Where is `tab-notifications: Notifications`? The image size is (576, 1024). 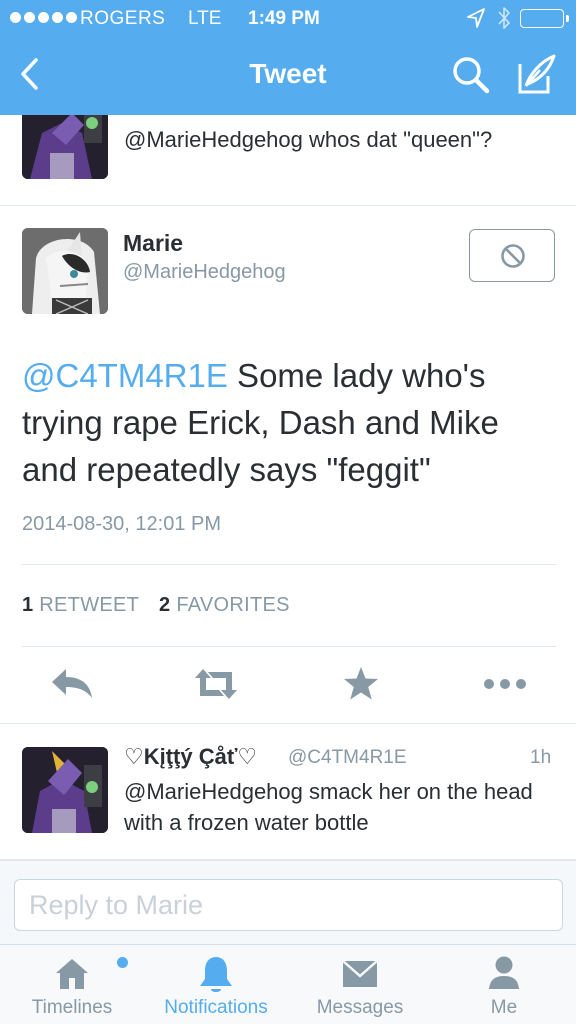 tab-notifications: Notifications is located at coordinates (216, 984).